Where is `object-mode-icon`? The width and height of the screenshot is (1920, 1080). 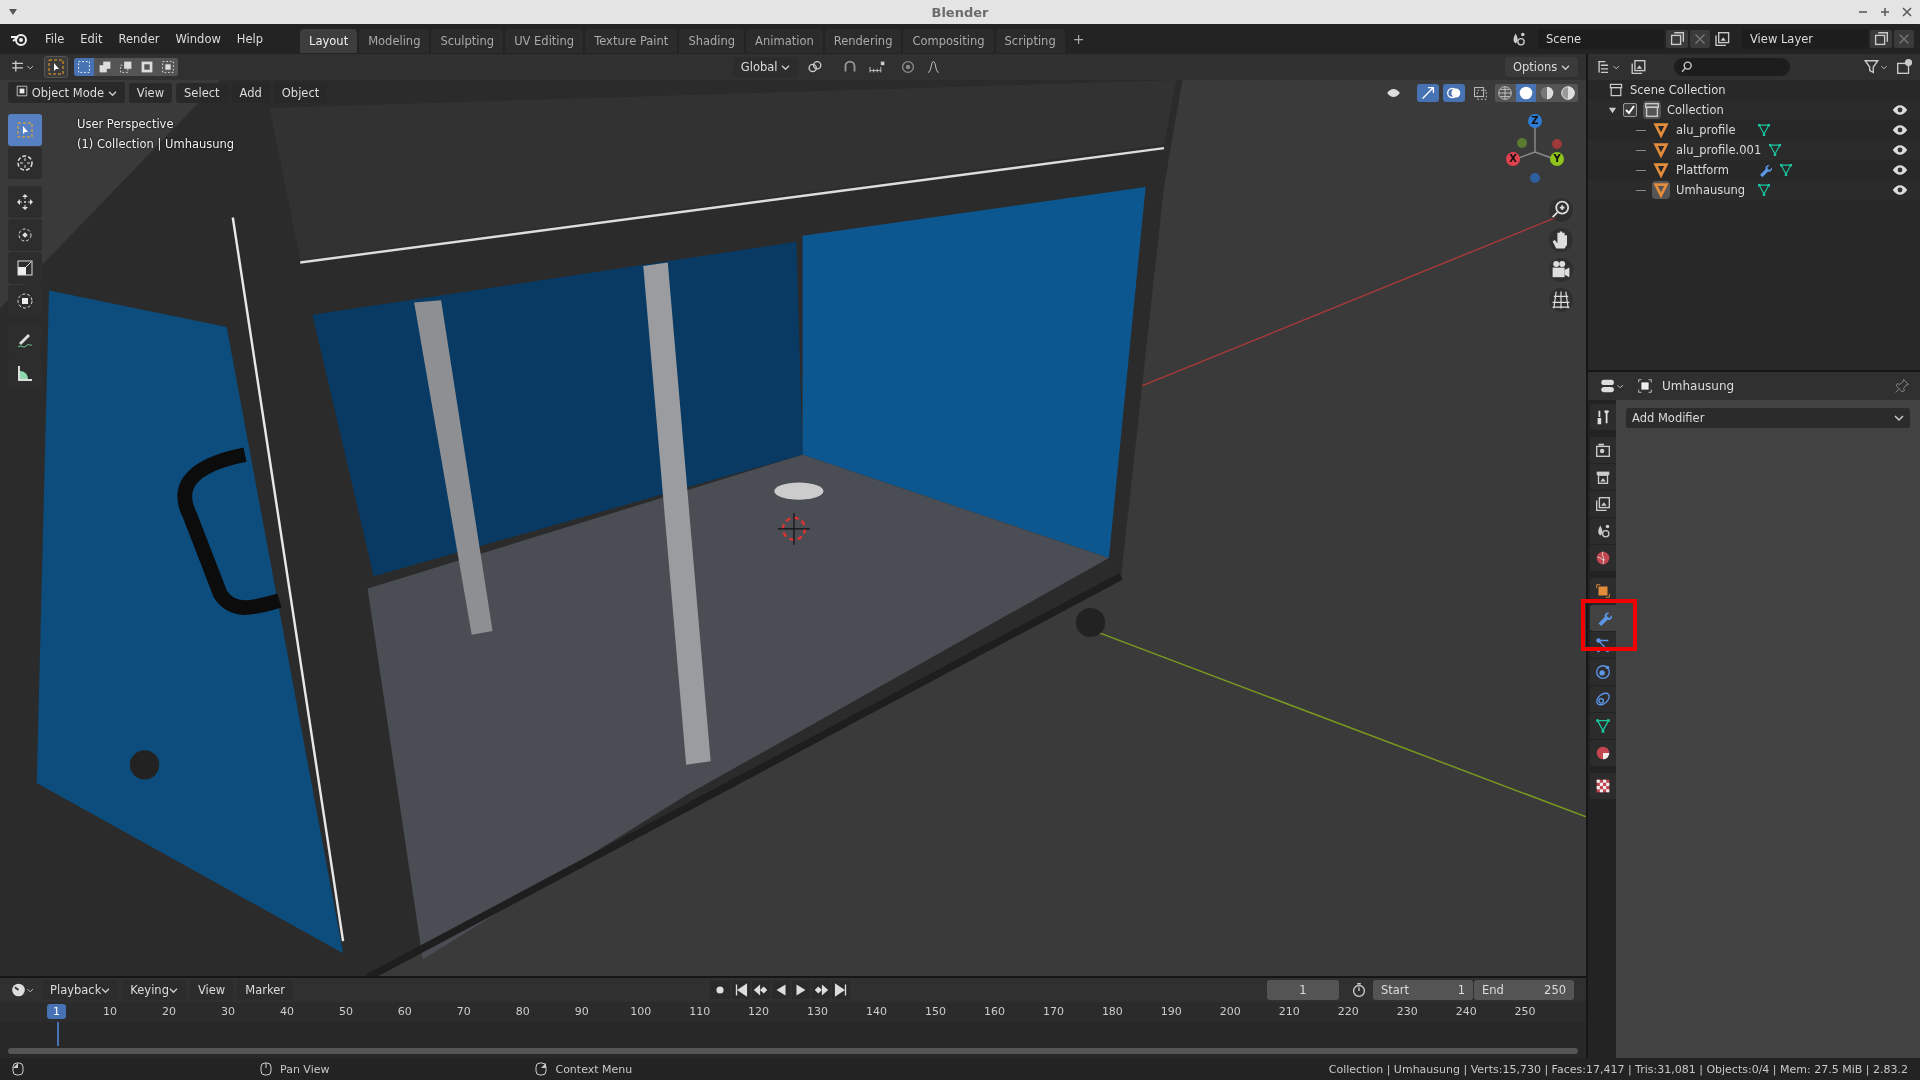
object-mode-icon is located at coordinates (22, 91).